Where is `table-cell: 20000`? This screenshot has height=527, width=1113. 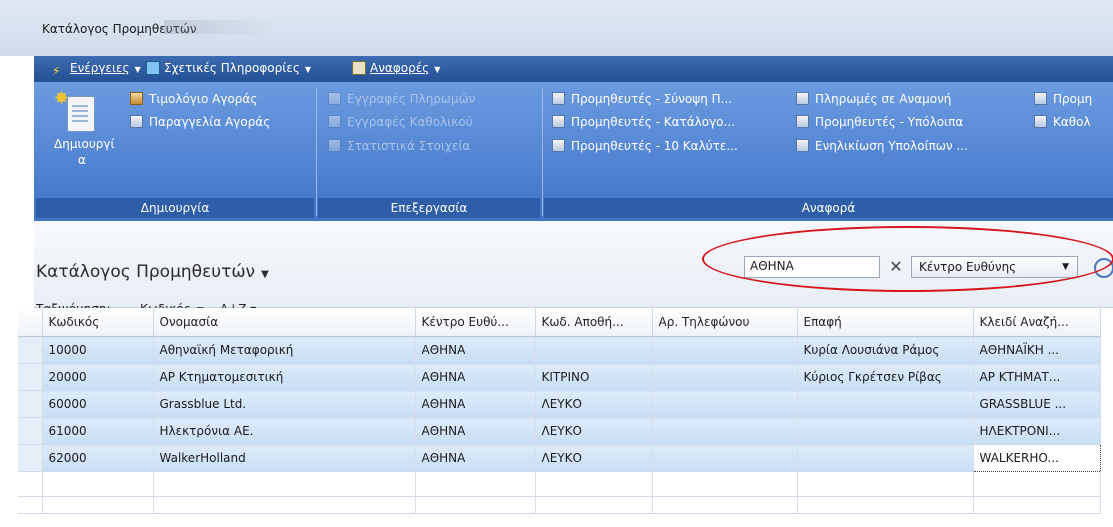
table-cell: 20000 is located at coordinates (98, 377).